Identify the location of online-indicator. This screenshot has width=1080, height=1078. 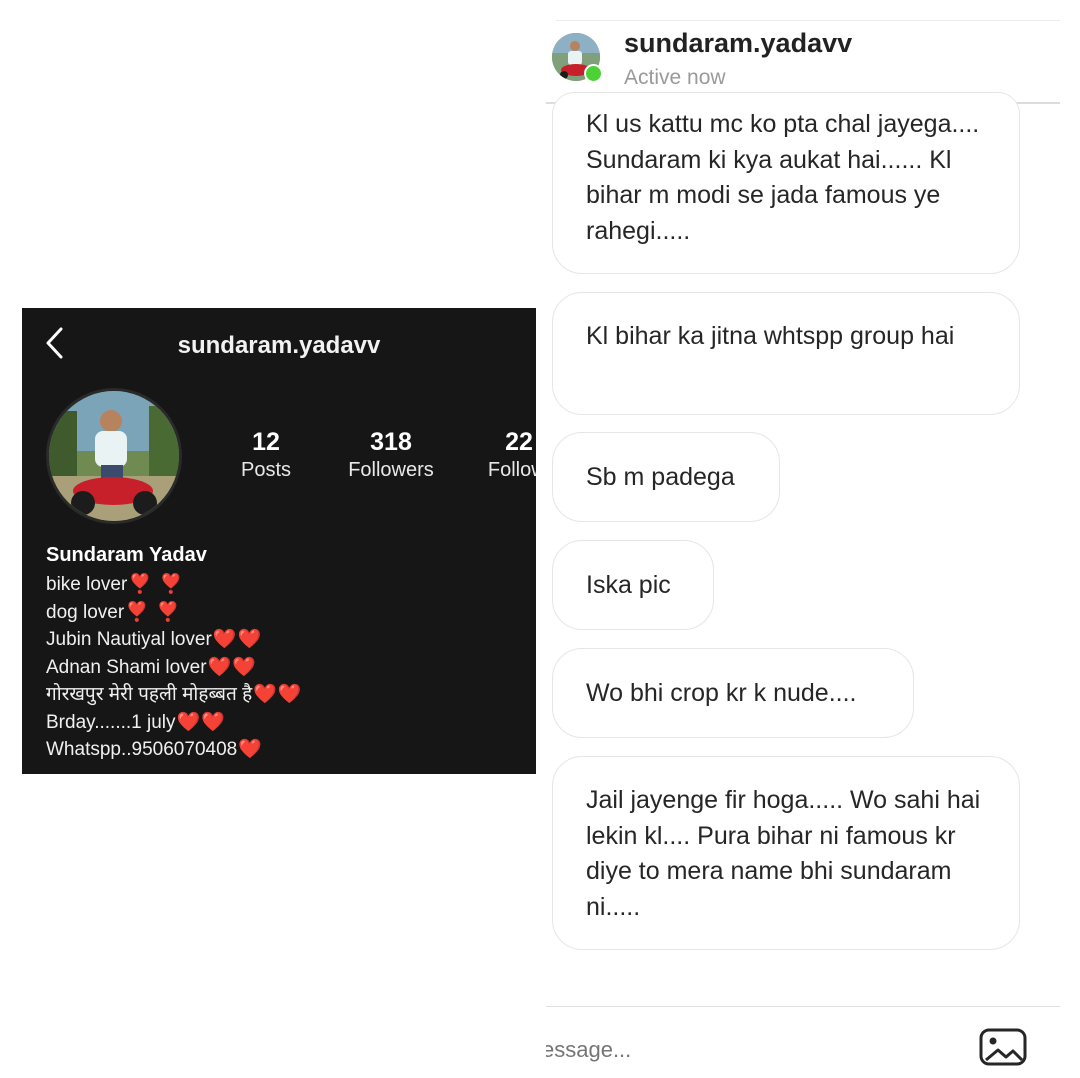
(593, 73).